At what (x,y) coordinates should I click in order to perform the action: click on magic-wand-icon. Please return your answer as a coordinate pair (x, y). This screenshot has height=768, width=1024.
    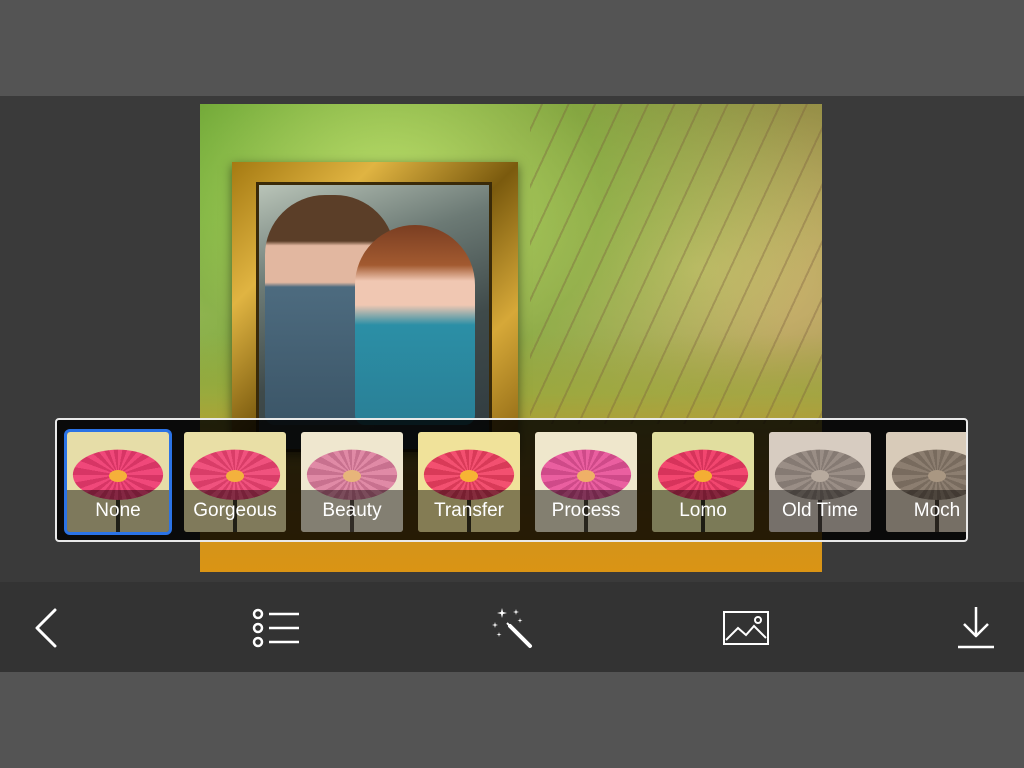
    Looking at the image, I should click on (512, 628).